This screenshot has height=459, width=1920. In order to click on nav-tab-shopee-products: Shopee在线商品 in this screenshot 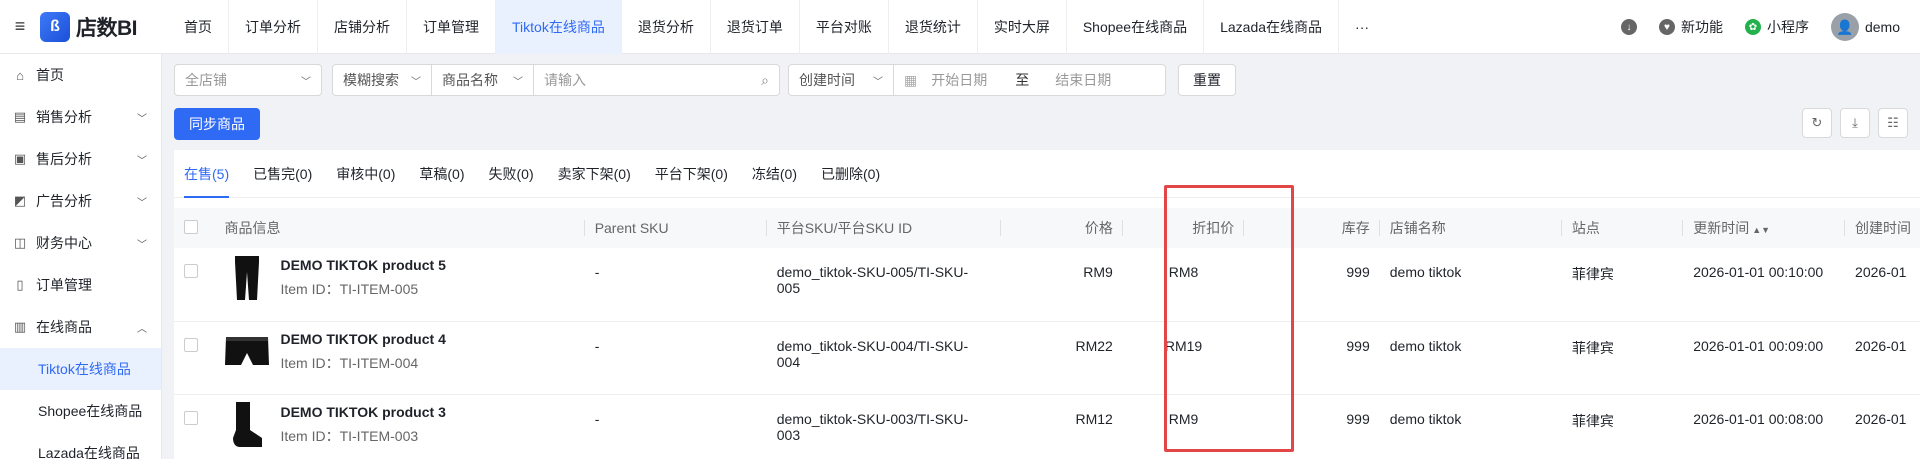, I will do `click(1136, 27)`.